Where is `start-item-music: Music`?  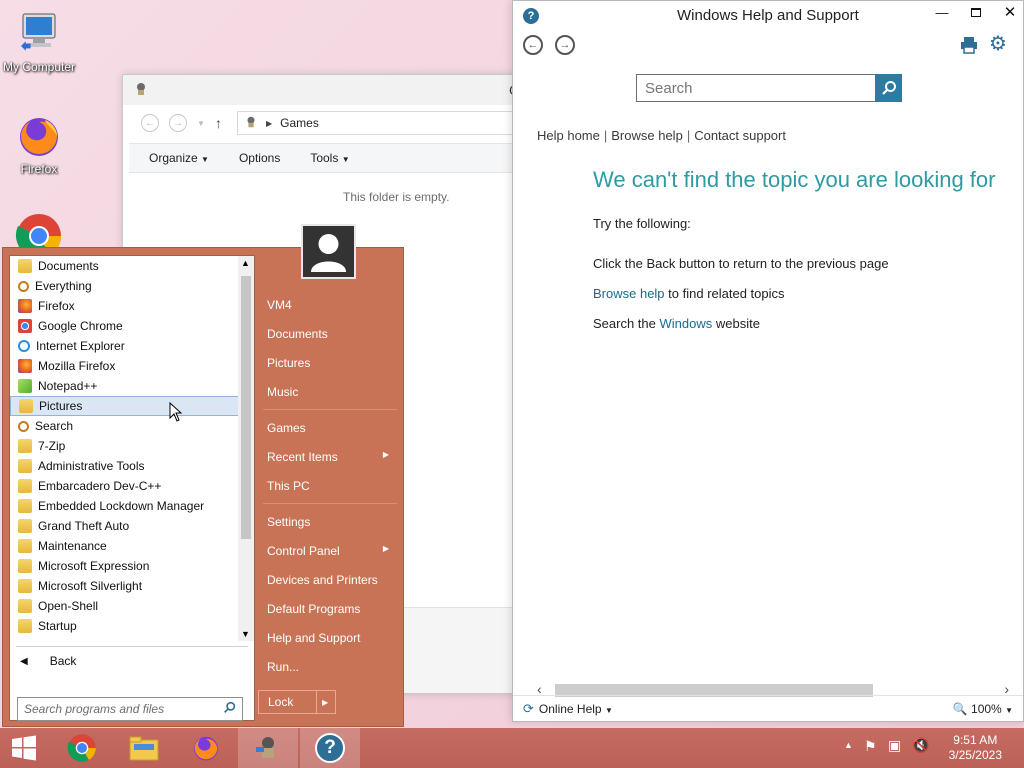 start-item-music: Music is located at coordinates (332, 392).